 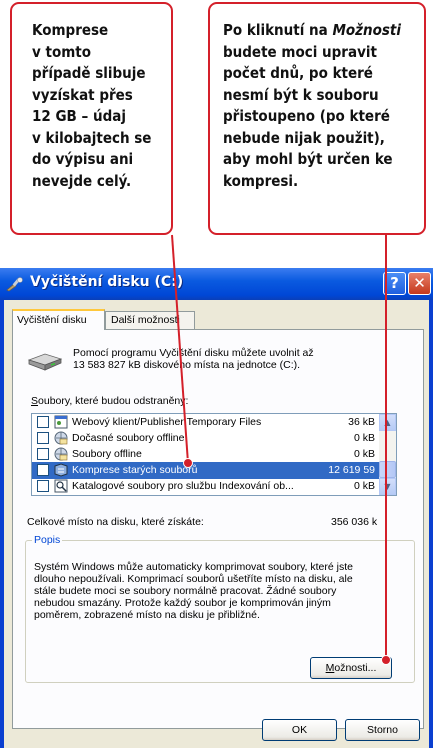 What do you see at coordinates (299, 730) in the screenshot?
I see `ok-button: OK` at bounding box center [299, 730].